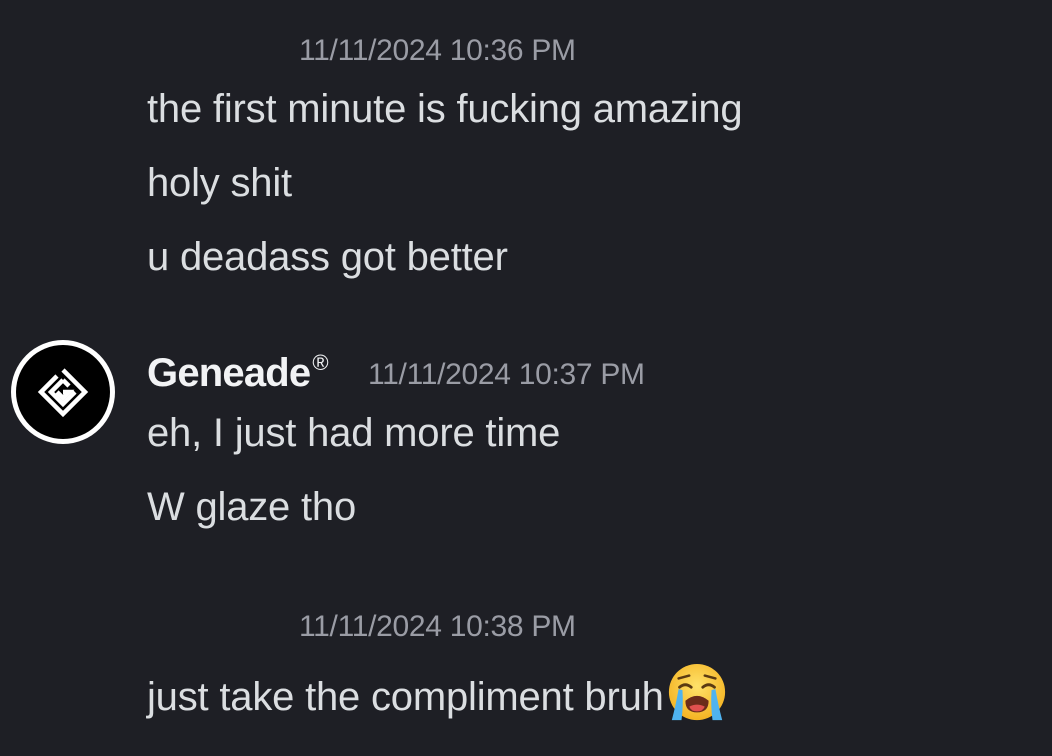  I want to click on message-timestamp: 11/11/2024 10:36 PM, so click(437, 50).